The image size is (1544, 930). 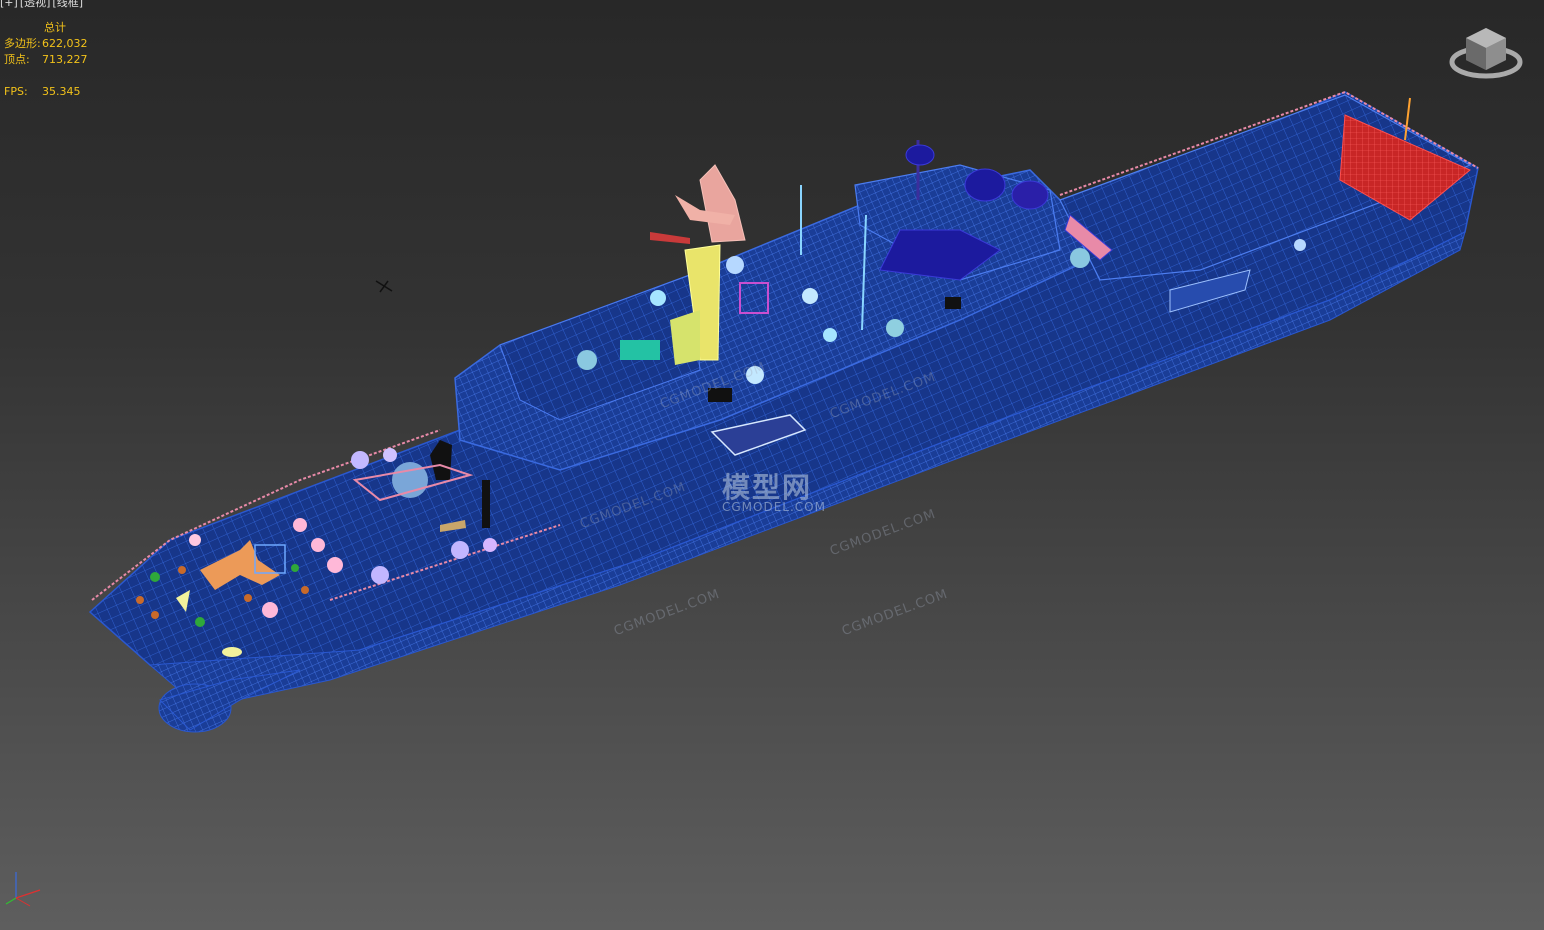 What do you see at coordinates (774, 507) in the screenshot?
I see `watermark-sub: CGMODEL.COM` at bounding box center [774, 507].